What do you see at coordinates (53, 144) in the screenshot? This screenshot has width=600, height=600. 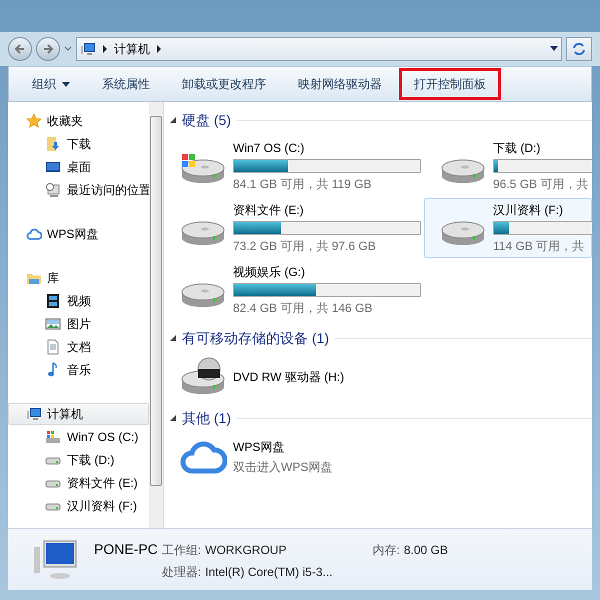 I see `folder-download-icon` at bounding box center [53, 144].